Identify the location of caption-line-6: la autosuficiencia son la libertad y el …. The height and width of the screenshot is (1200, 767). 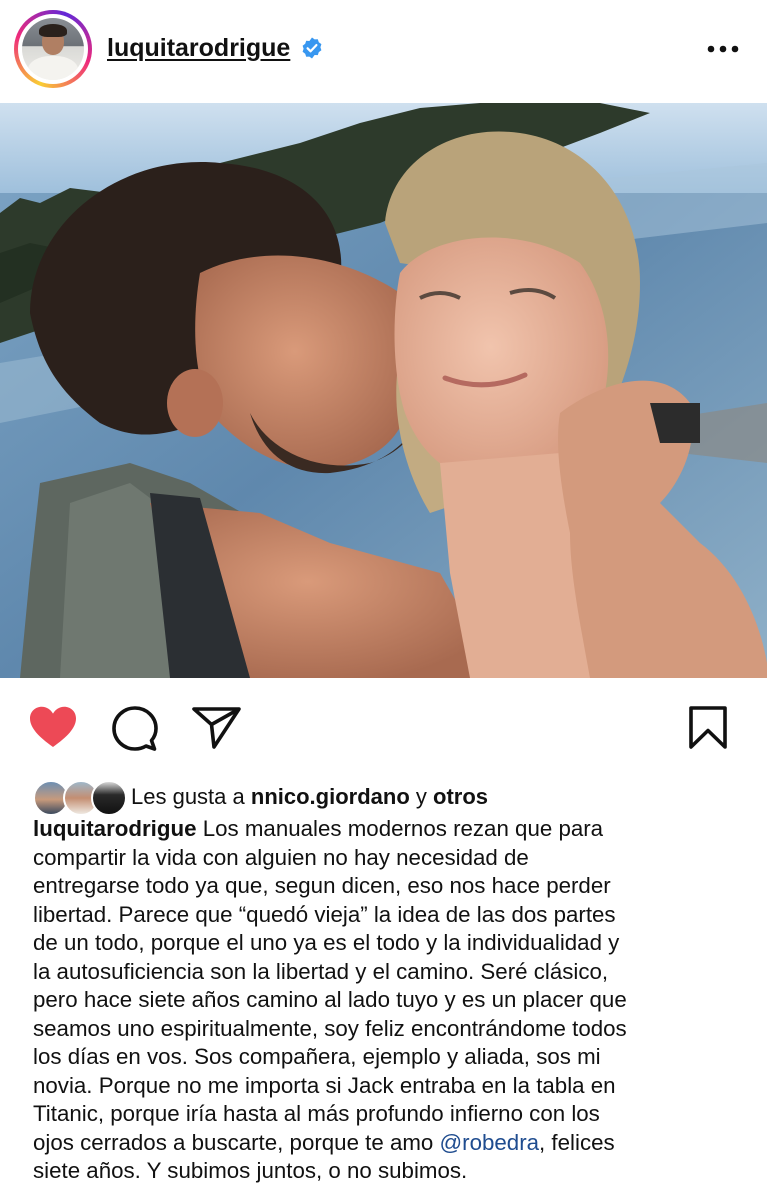
(321, 971).